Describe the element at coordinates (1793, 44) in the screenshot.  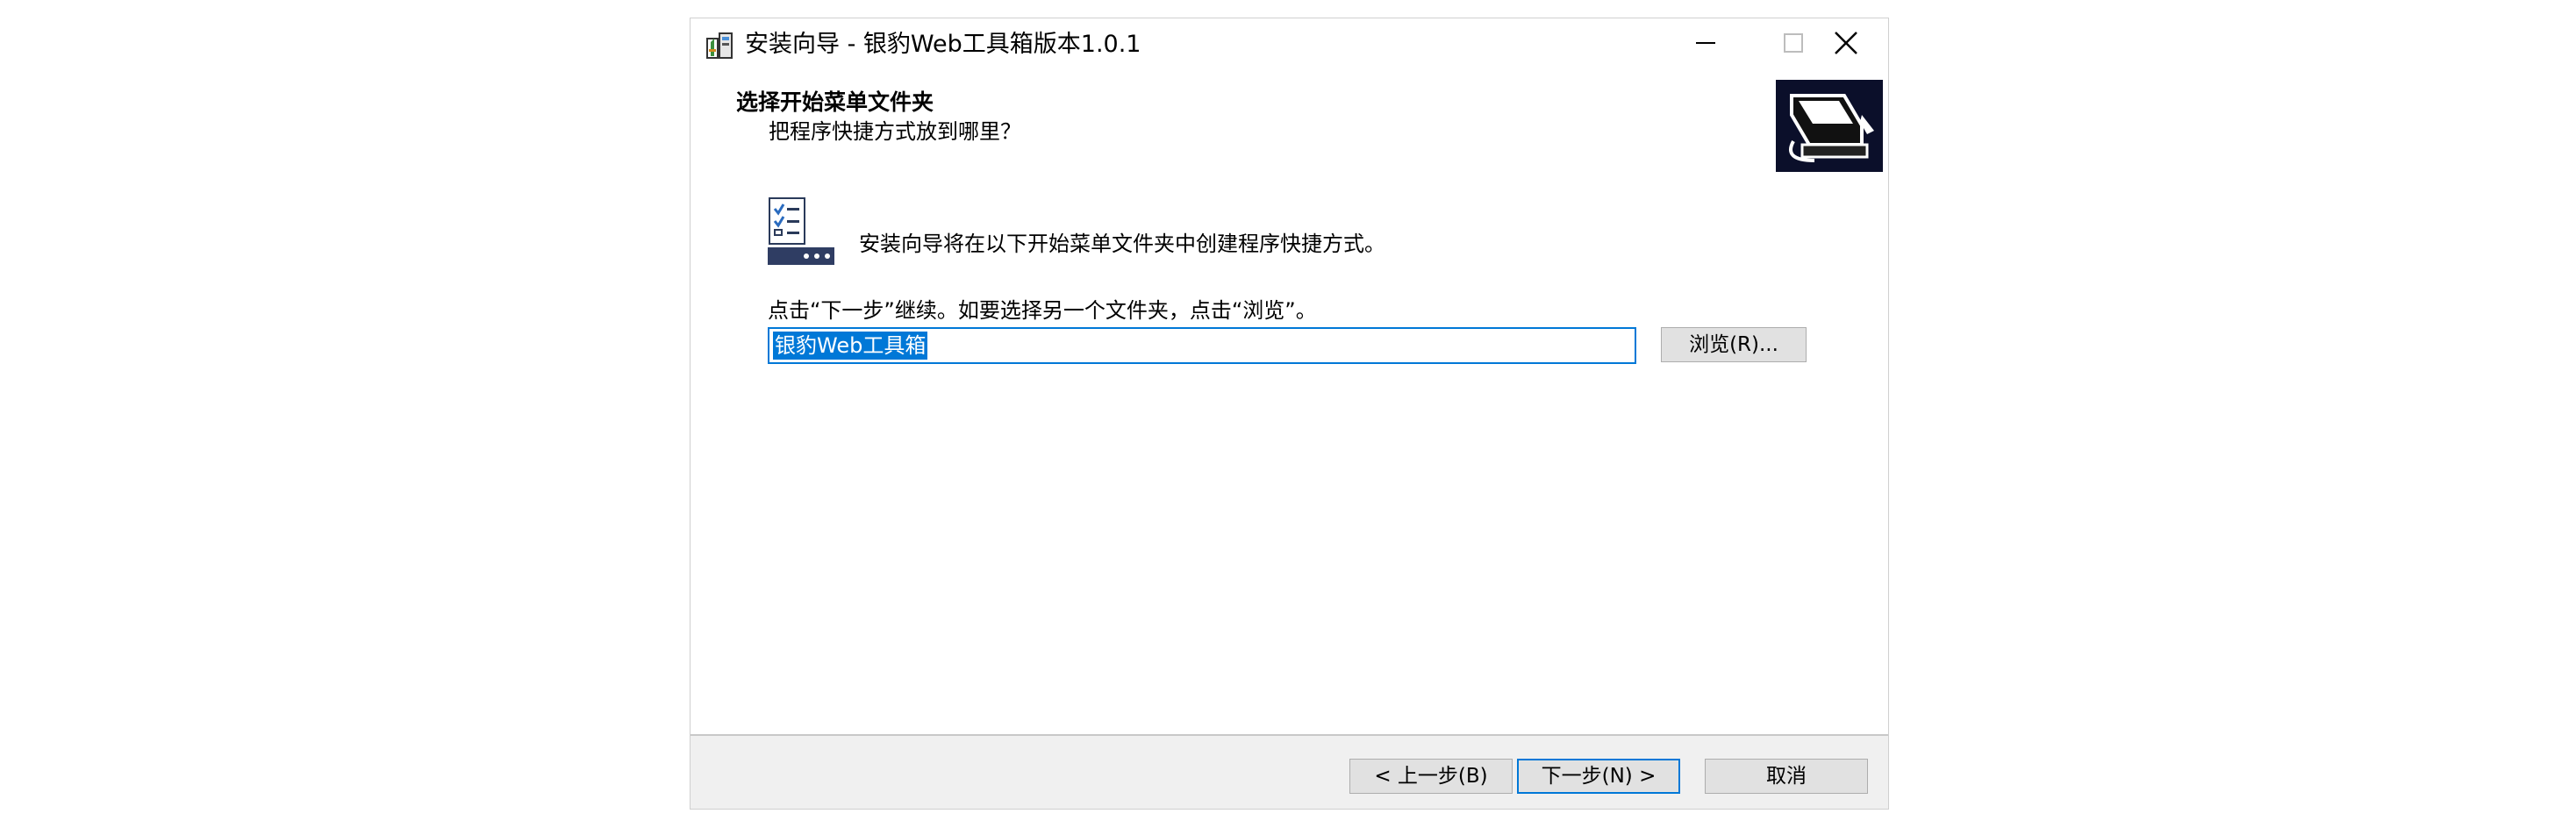
I see `maximize-icon` at that location.